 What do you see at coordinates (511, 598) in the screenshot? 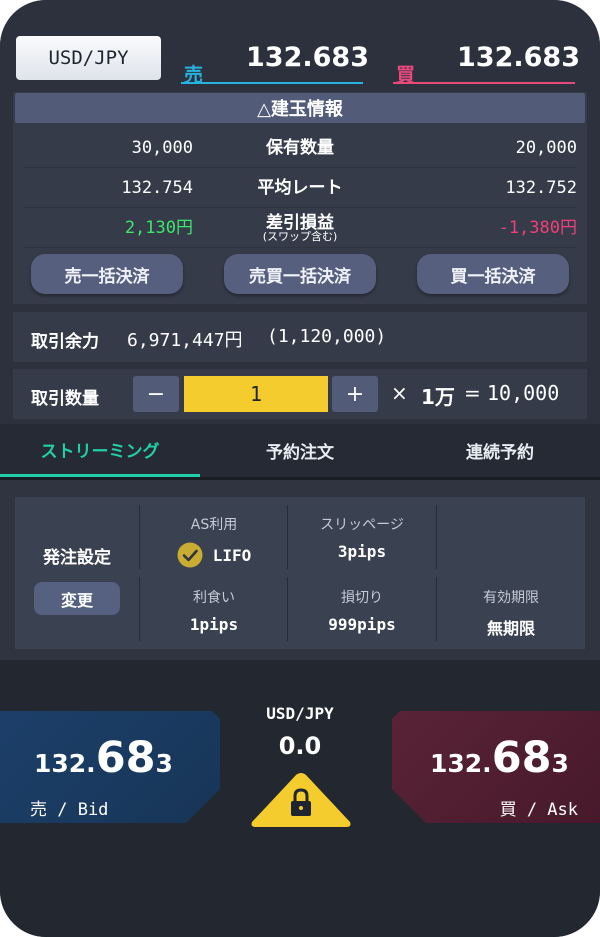
I see `expiry-header: 有効期限` at bounding box center [511, 598].